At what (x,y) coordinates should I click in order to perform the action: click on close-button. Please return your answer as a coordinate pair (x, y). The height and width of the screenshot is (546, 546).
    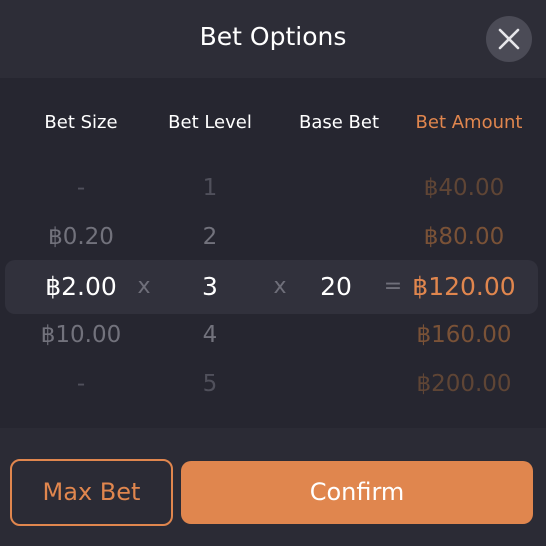
    Looking at the image, I should click on (509, 39).